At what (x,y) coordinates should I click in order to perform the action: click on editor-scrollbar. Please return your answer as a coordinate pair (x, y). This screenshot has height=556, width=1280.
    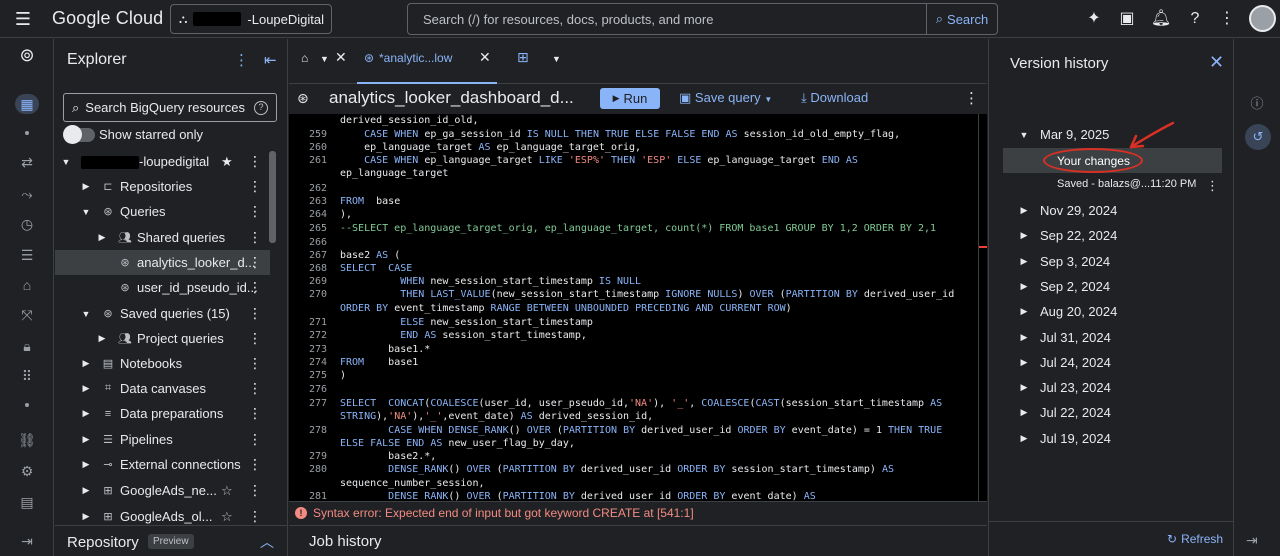
    Looking at the image, I should click on (978, 307).